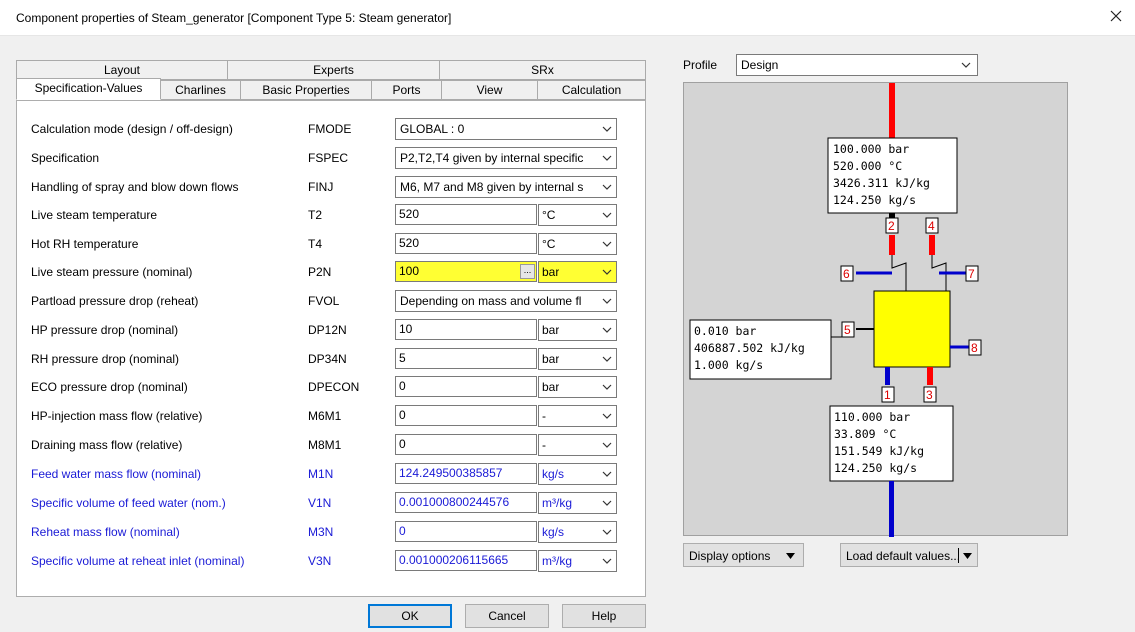 The image size is (1135, 632). Describe the element at coordinates (410, 616) in the screenshot. I see `ok-button: OK` at that location.